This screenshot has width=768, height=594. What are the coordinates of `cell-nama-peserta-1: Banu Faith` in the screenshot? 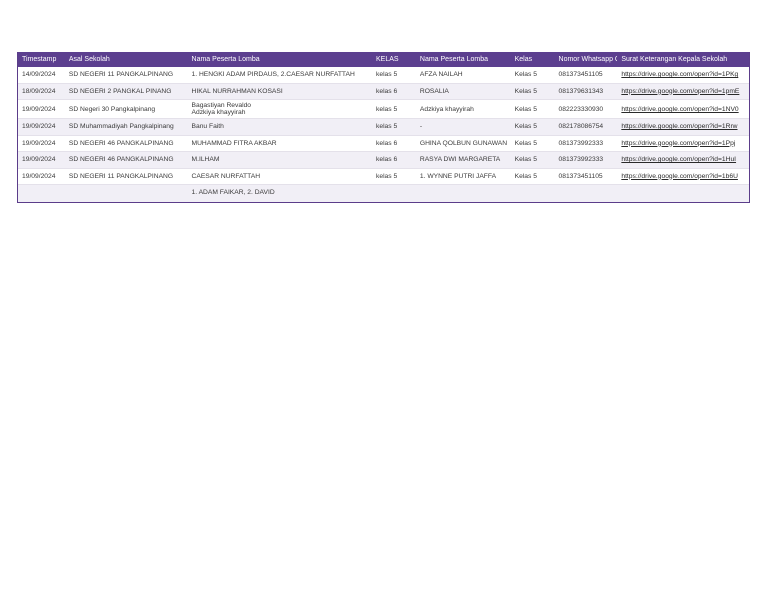 It's located at (280, 127).